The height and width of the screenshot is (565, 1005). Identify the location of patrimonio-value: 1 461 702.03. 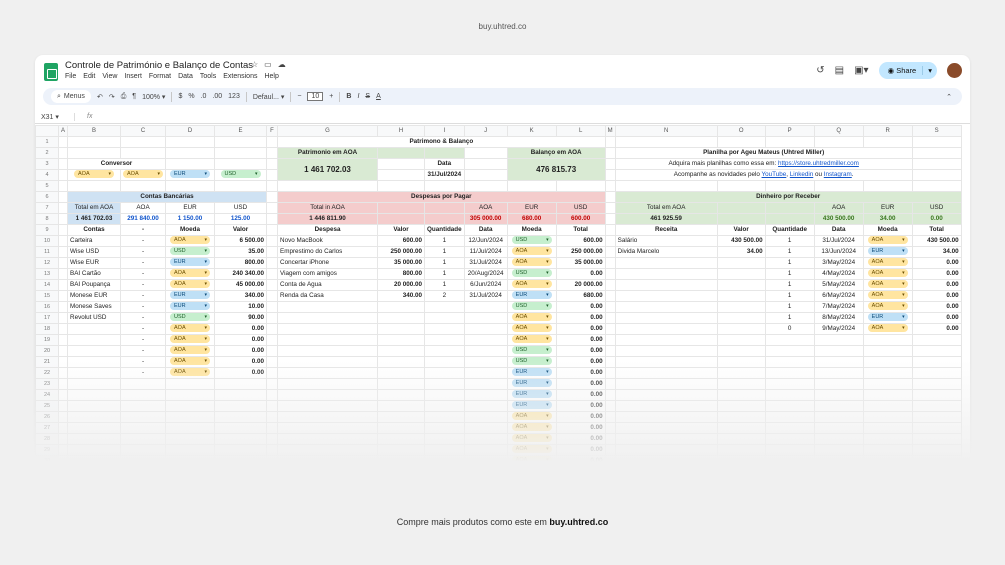
(328, 169).